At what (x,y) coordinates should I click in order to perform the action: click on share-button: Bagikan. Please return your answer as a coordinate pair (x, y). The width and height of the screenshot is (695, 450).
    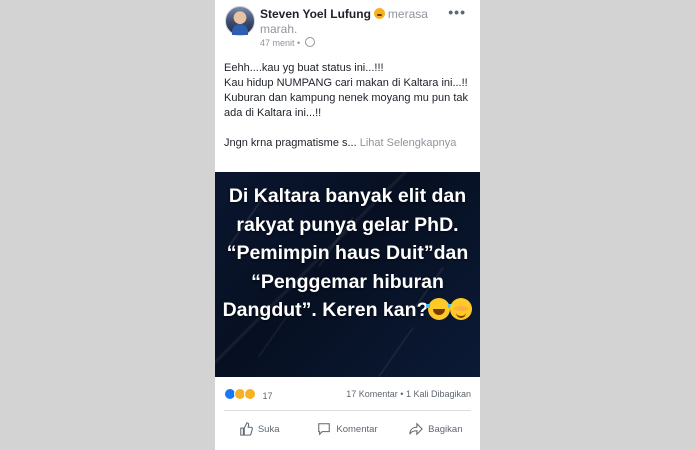
    Looking at the image, I should click on (436, 429).